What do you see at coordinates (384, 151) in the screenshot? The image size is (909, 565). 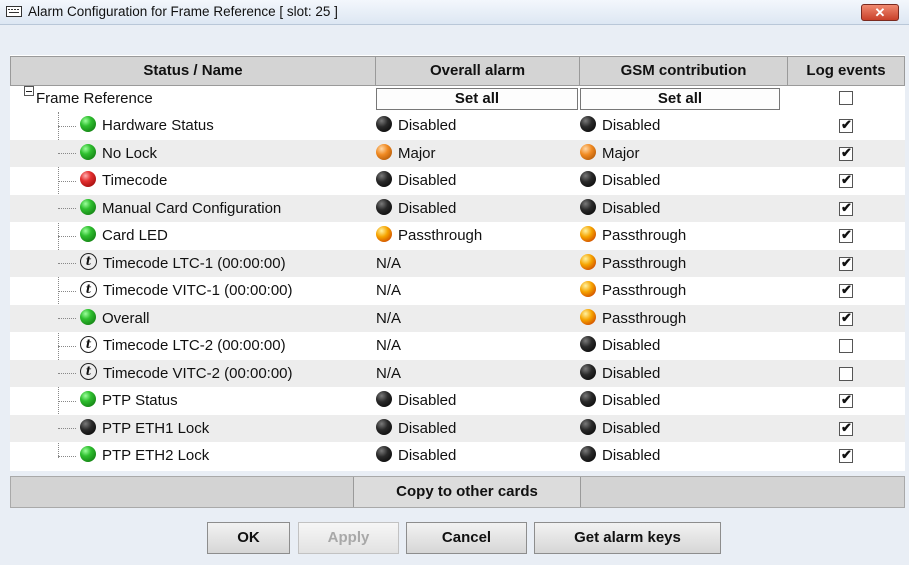 I see `orange-alarm-led-icon` at bounding box center [384, 151].